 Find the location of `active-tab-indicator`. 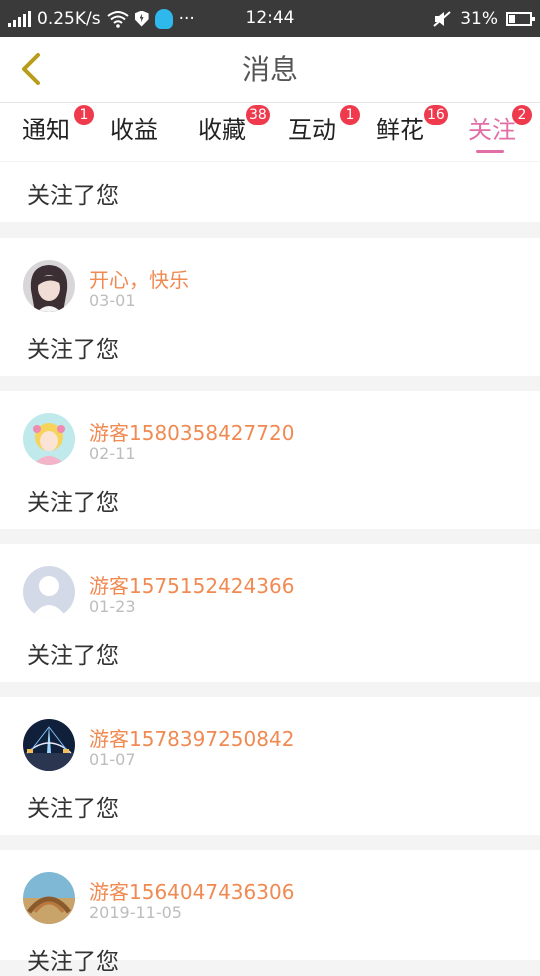

active-tab-indicator is located at coordinates (490, 151).